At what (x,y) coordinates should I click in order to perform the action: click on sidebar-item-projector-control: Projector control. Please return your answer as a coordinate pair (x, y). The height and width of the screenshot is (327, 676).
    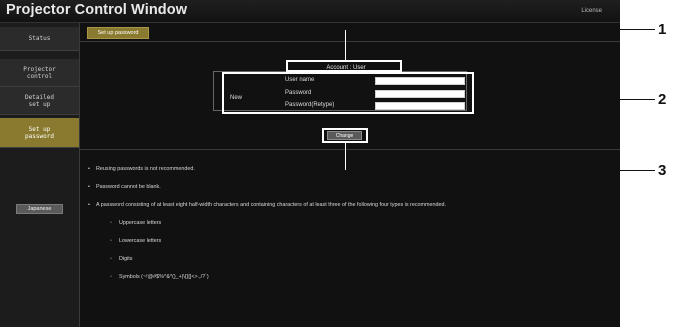
    Looking at the image, I should click on (39, 73).